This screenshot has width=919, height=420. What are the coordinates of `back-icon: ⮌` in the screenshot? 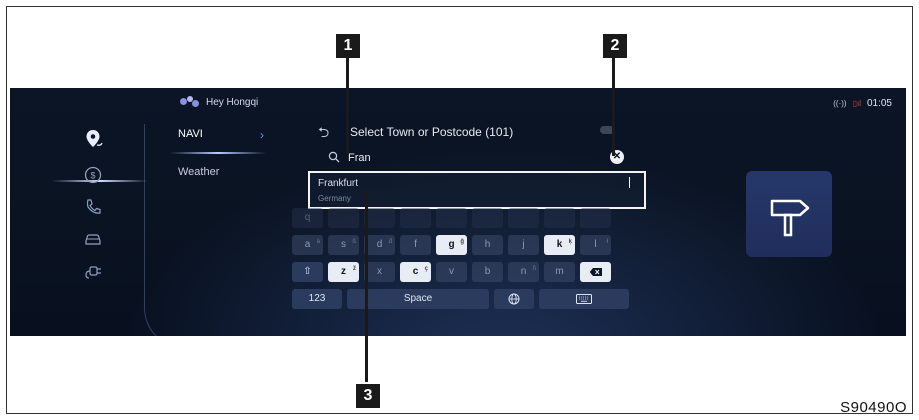 It's located at (323, 134).